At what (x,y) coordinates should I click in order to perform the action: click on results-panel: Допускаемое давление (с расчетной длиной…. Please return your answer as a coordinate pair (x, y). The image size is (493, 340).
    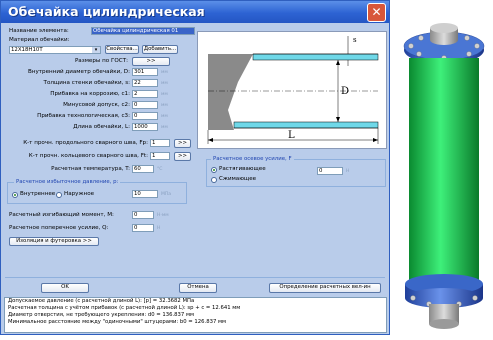
    Looking at the image, I should click on (195, 315).